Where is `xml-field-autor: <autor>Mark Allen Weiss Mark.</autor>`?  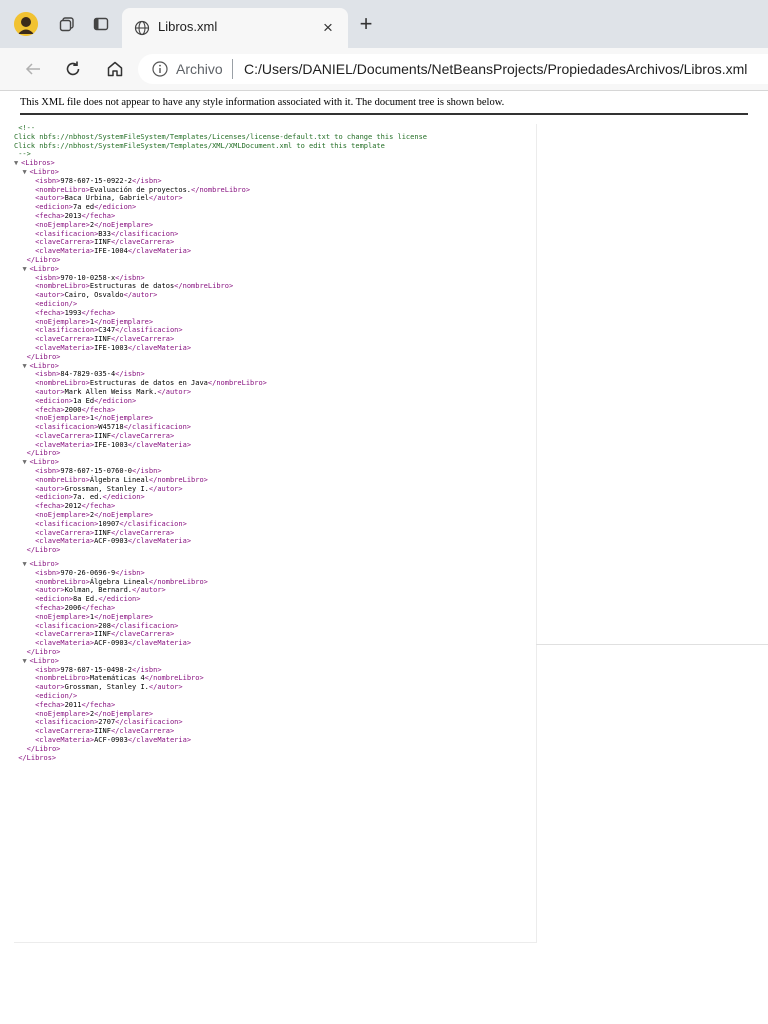
xml-field-autor: <autor>Mark Allen Weiss Mark.</autor> is located at coordinates (113, 391).